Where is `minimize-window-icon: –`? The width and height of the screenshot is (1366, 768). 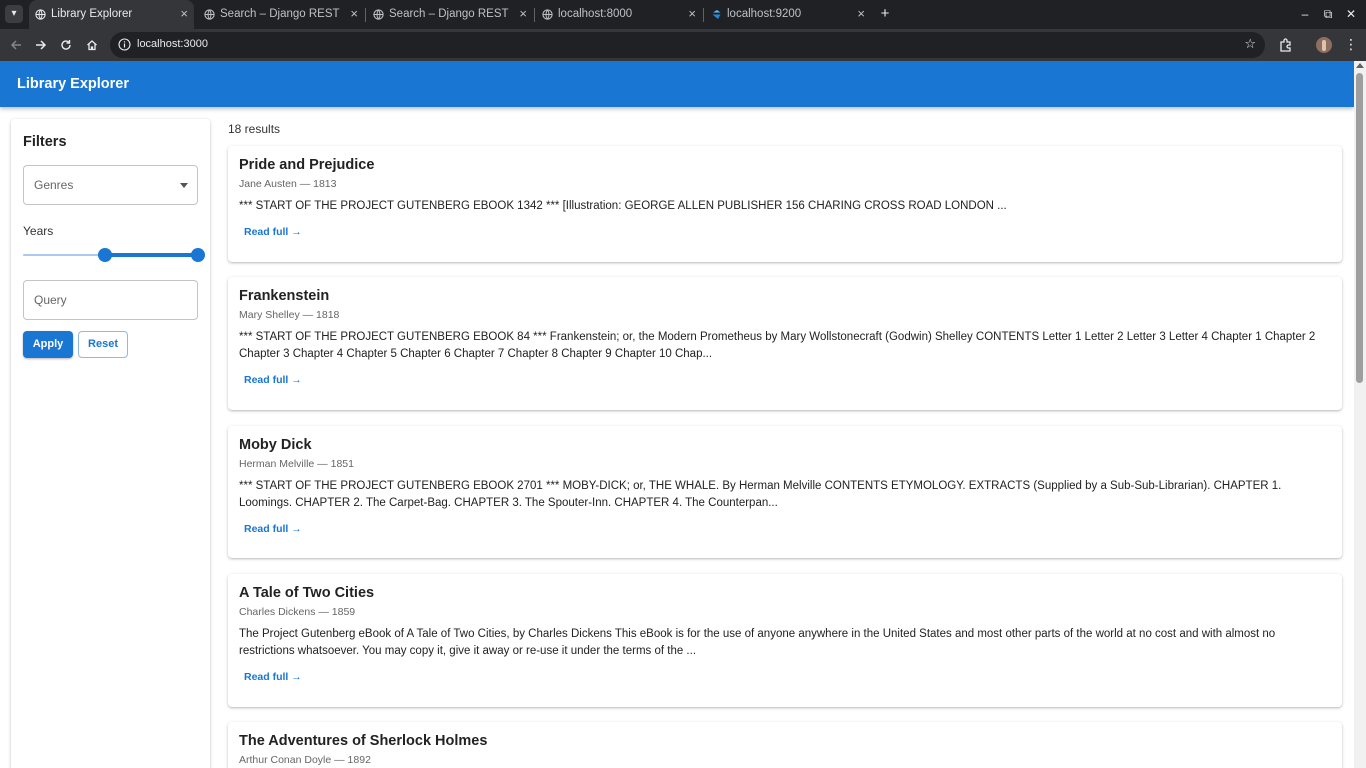 minimize-window-icon: – is located at coordinates (1305, 14).